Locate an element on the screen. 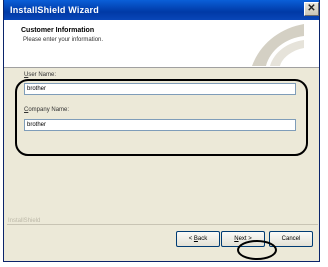 This screenshot has width=328, height=267. header-subtitle: Please enter your information. is located at coordinates (63, 40).